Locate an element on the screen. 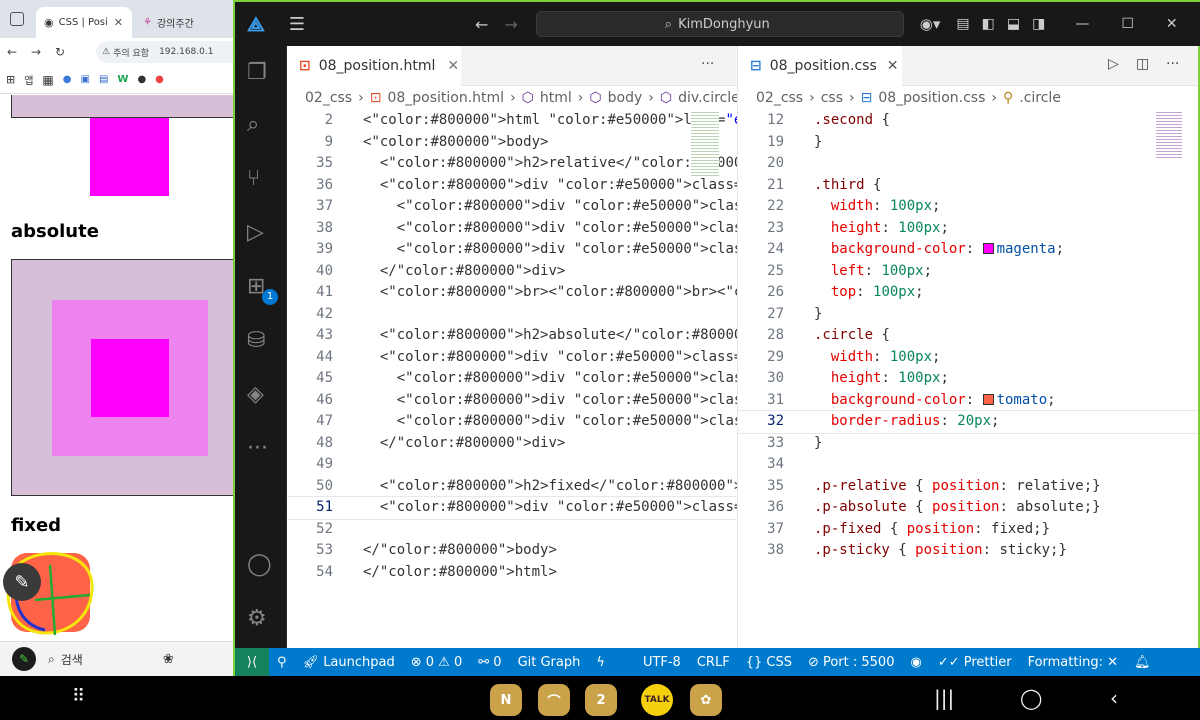  code-line: 36 .p-absolute { position: absolute;} is located at coordinates (968, 508).